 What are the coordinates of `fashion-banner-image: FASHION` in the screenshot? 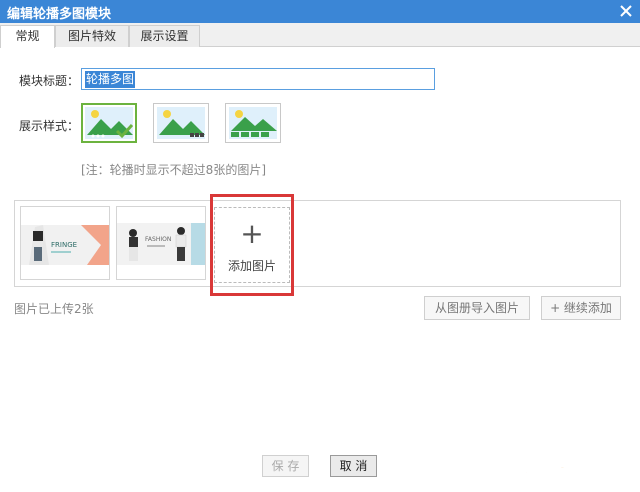 It's located at (161, 243).